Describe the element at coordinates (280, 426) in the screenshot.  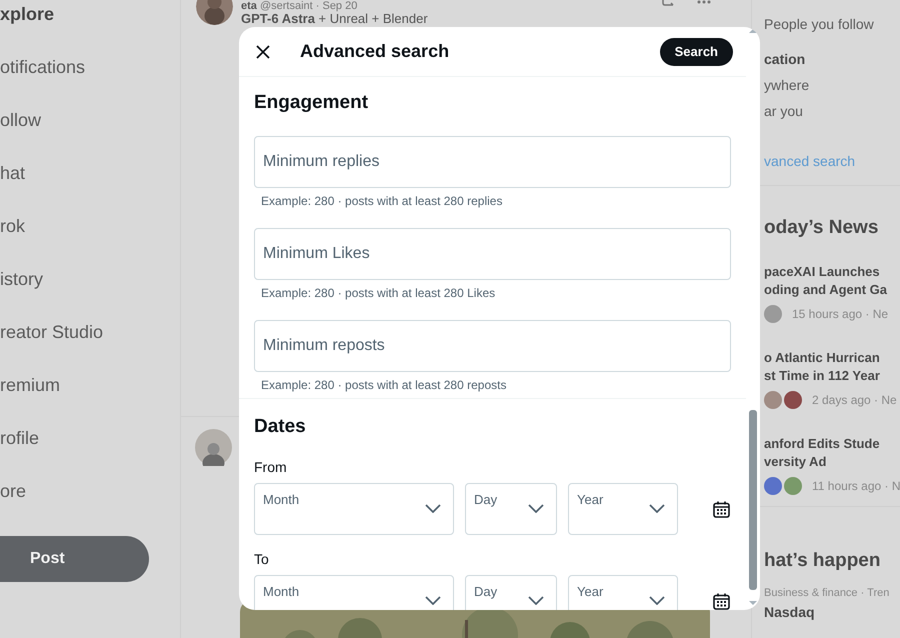
I see `section-heading: Dates` at that location.